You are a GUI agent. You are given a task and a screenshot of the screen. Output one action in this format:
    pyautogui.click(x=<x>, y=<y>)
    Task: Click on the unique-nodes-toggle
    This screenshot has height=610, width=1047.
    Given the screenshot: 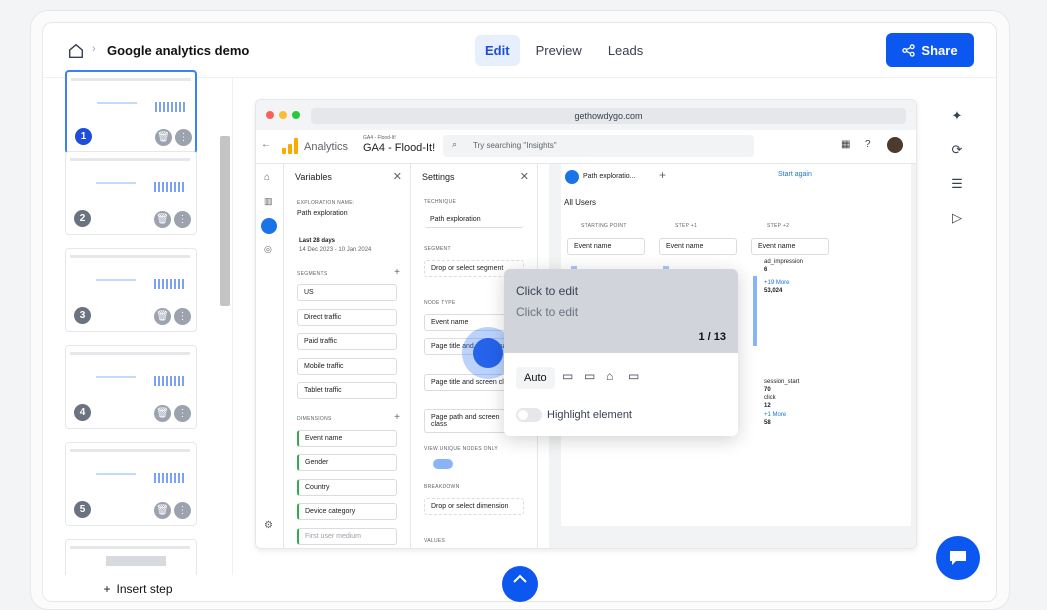 What is the action you would take?
    pyautogui.click(x=443, y=464)
    